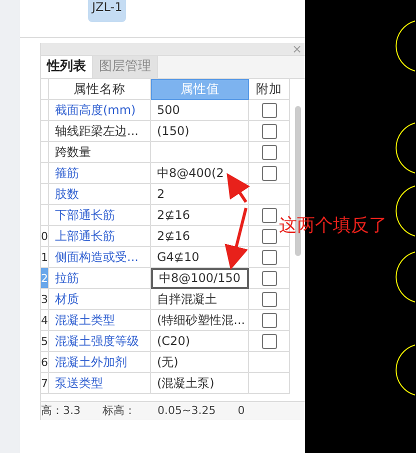  What do you see at coordinates (60, 411) in the screenshot?
I see `status-text: 高：3.3` at bounding box center [60, 411].